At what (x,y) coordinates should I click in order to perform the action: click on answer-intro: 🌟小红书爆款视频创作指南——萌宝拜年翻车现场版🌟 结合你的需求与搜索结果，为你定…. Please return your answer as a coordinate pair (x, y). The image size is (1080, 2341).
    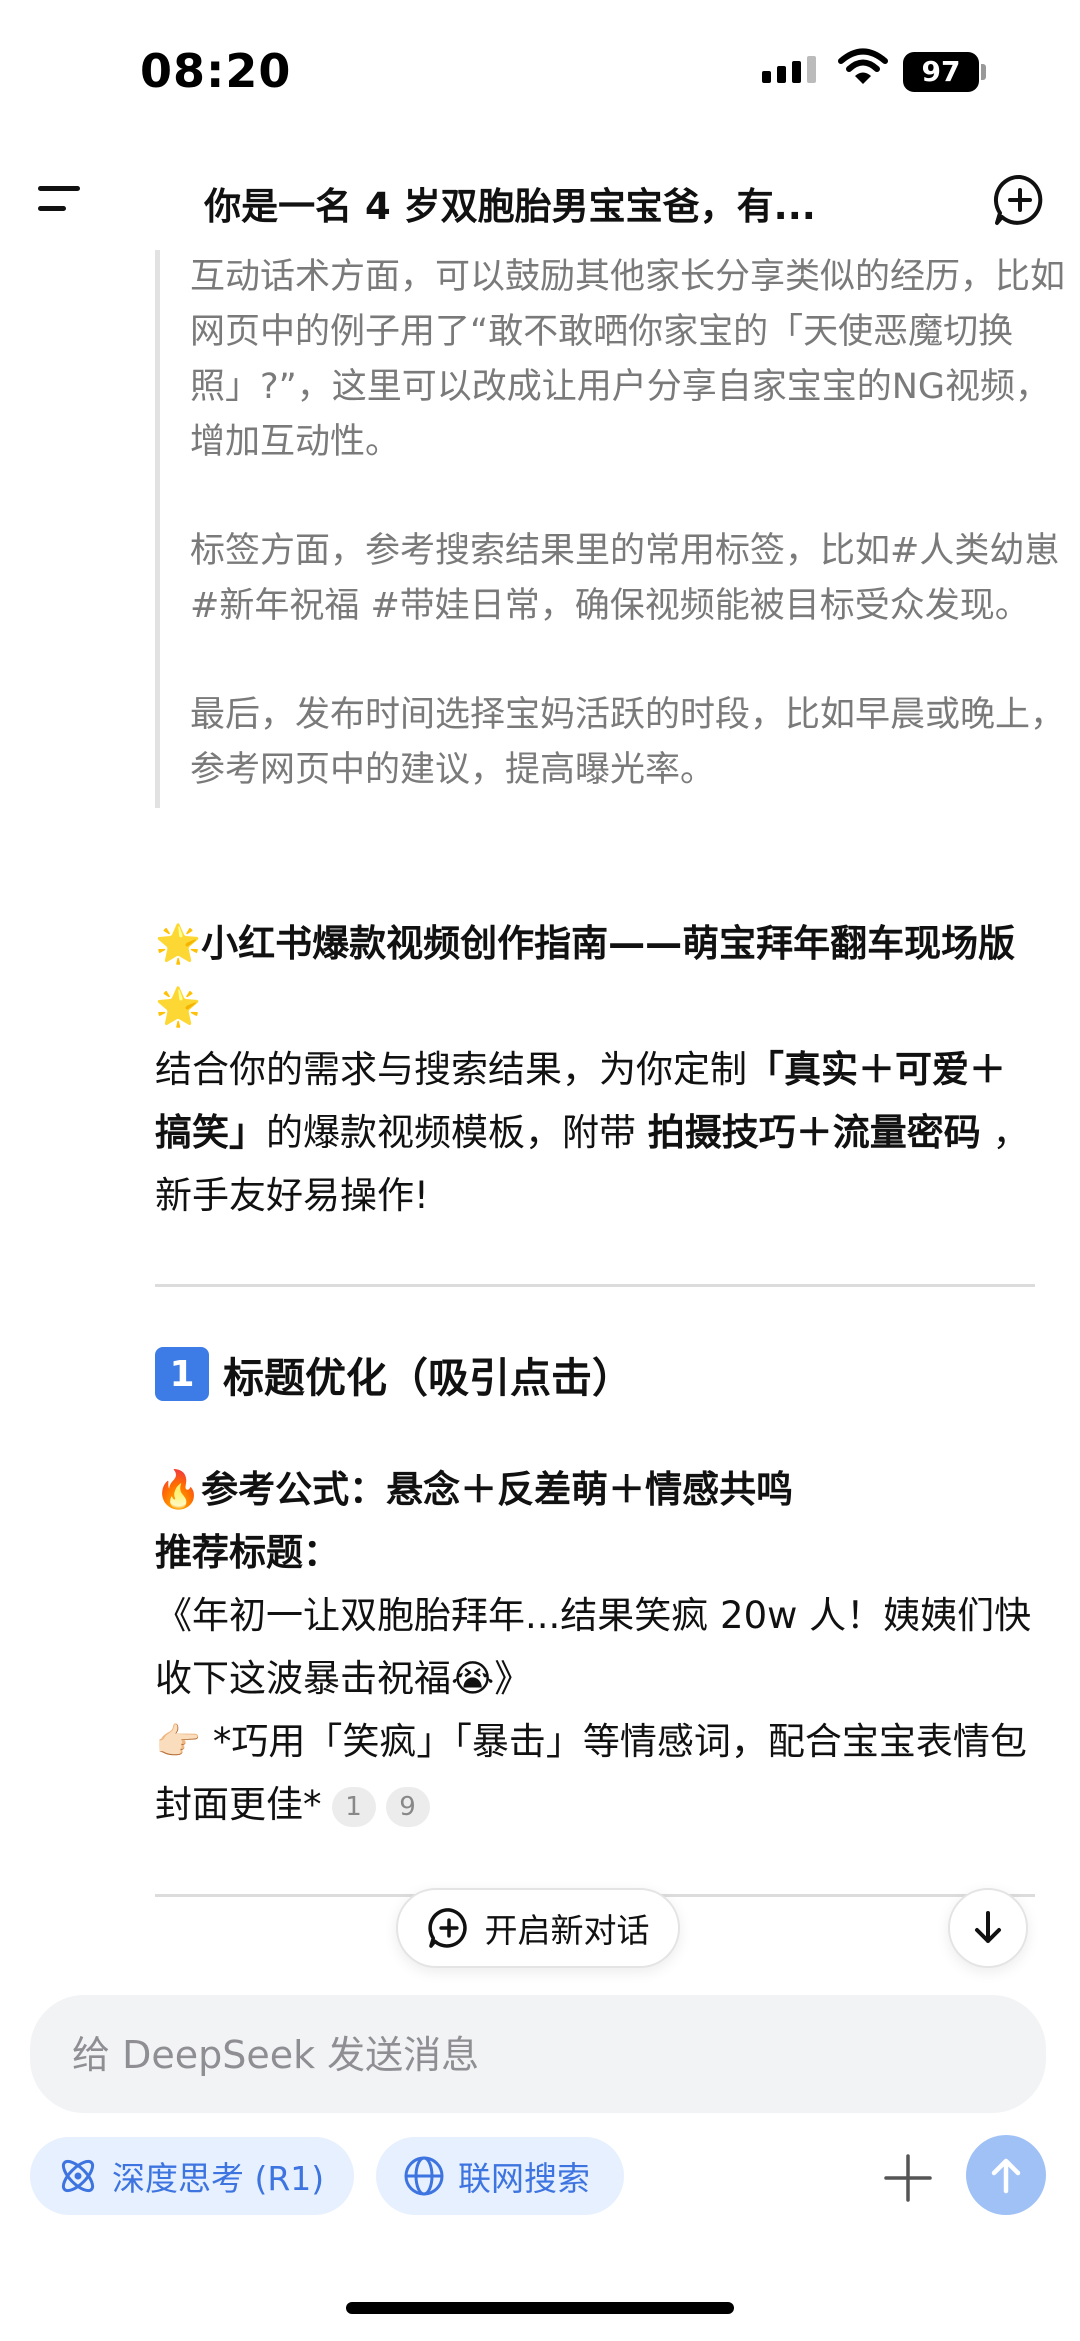
    Looking at the image, I should click on (595, 1069).